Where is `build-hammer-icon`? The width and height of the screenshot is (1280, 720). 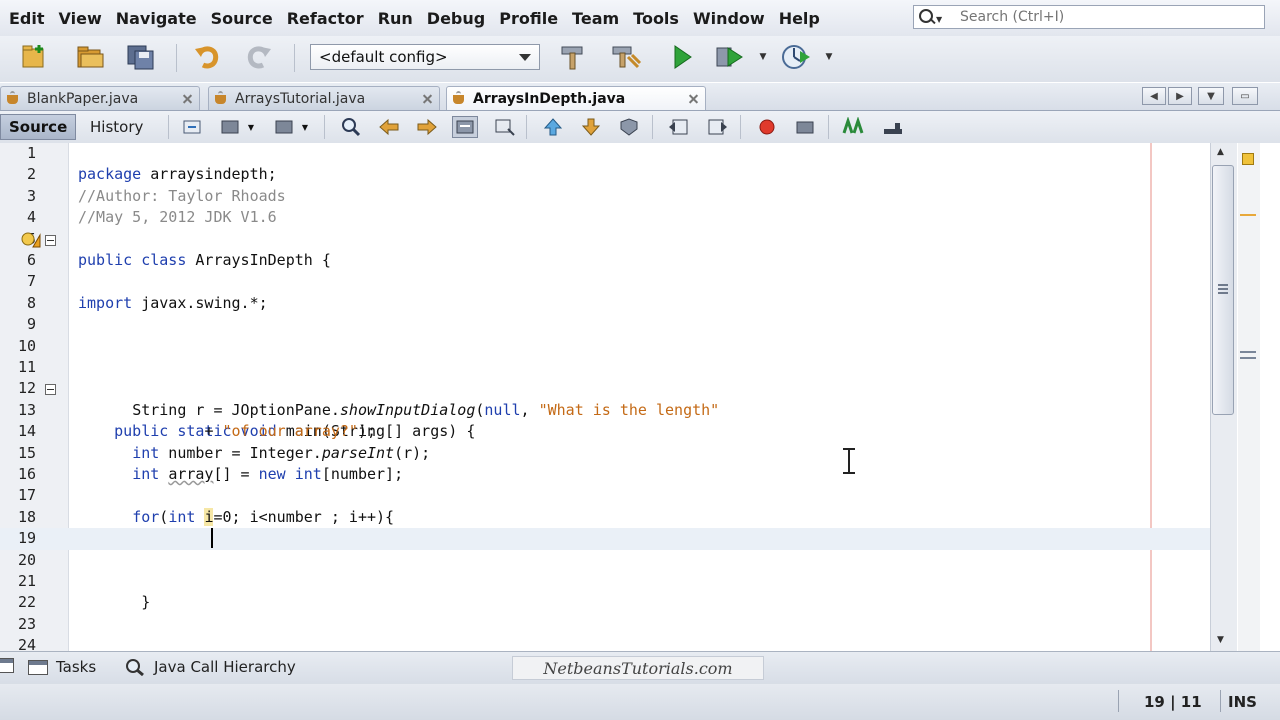
build-hammer-icon is located at coordinates (574, 57).